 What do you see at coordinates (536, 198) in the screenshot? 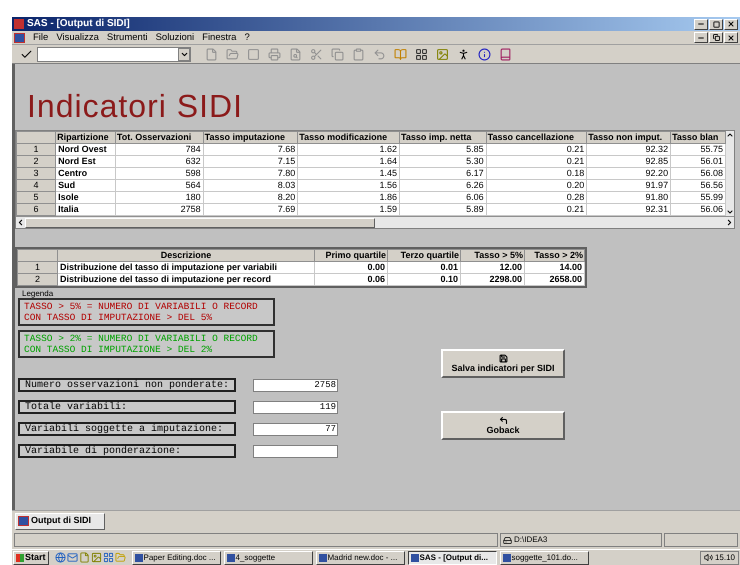
I see `table-cell: 0.28` at bounding box center [536, 198].